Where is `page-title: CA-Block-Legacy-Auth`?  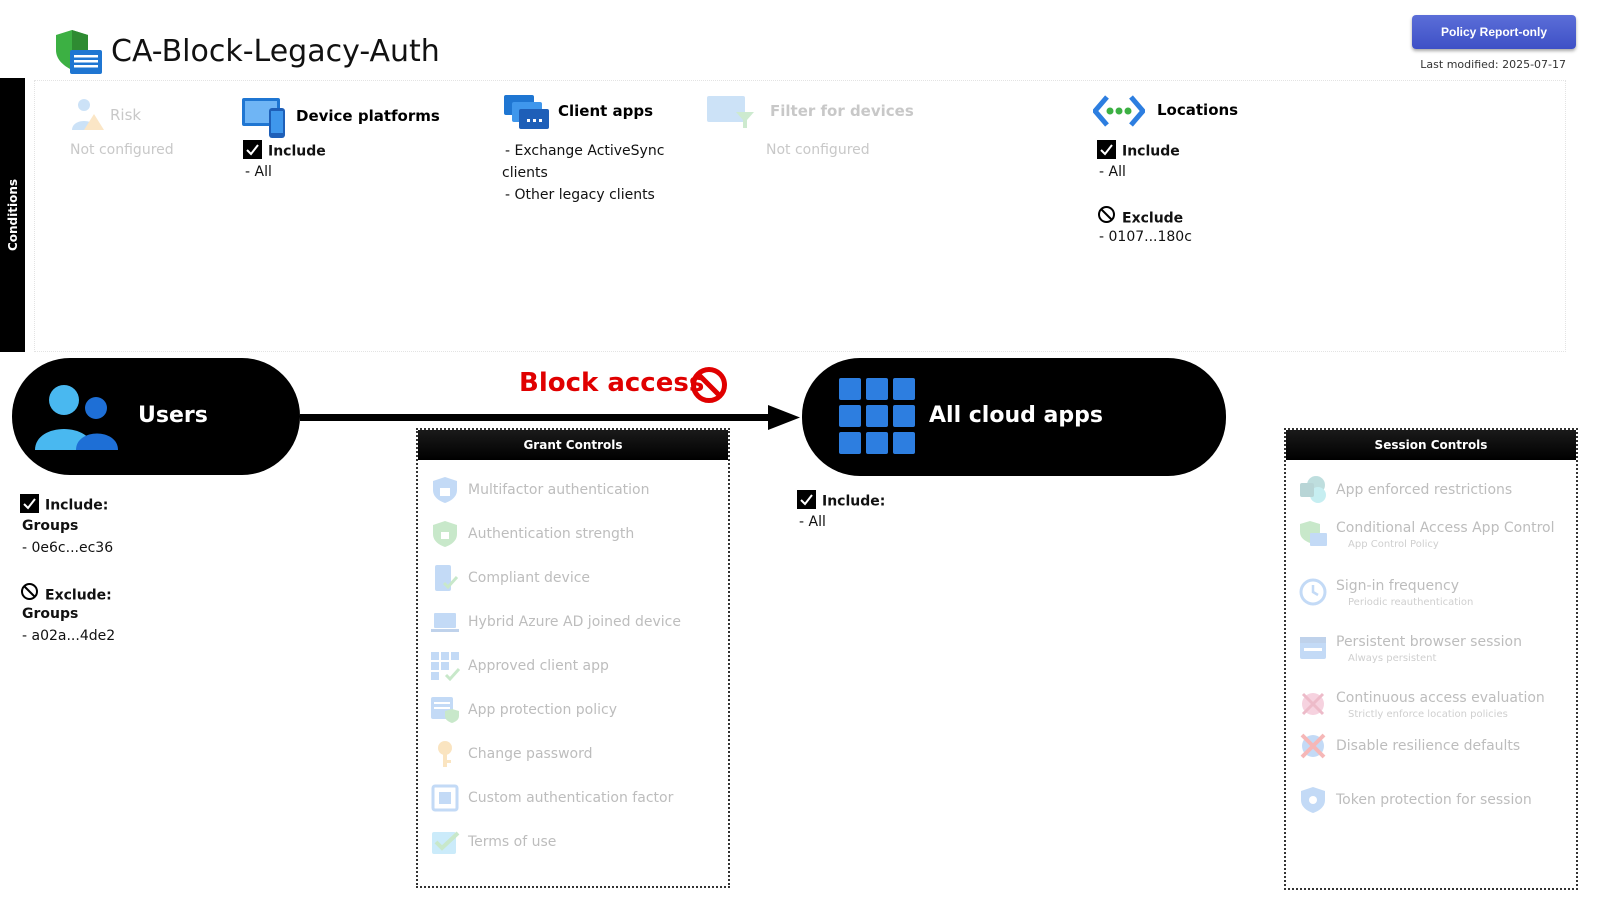 page-title: CA-Block-Legacy-Auth is located at coordinates (275, 51).